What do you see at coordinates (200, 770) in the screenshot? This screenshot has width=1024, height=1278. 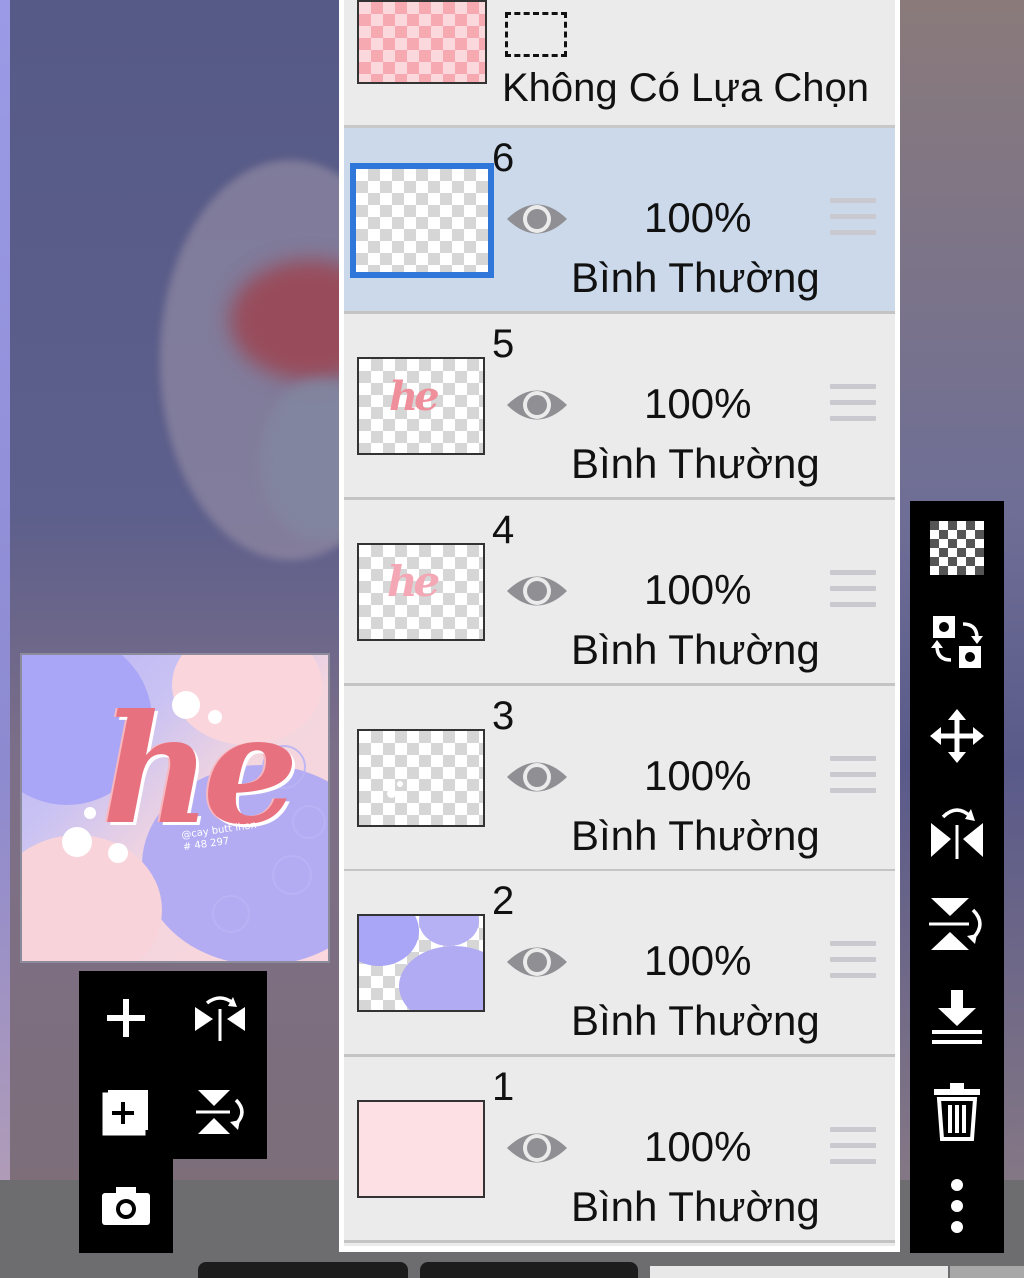 I see `preview-artwork-text: he` at bounding box center [200, 770].